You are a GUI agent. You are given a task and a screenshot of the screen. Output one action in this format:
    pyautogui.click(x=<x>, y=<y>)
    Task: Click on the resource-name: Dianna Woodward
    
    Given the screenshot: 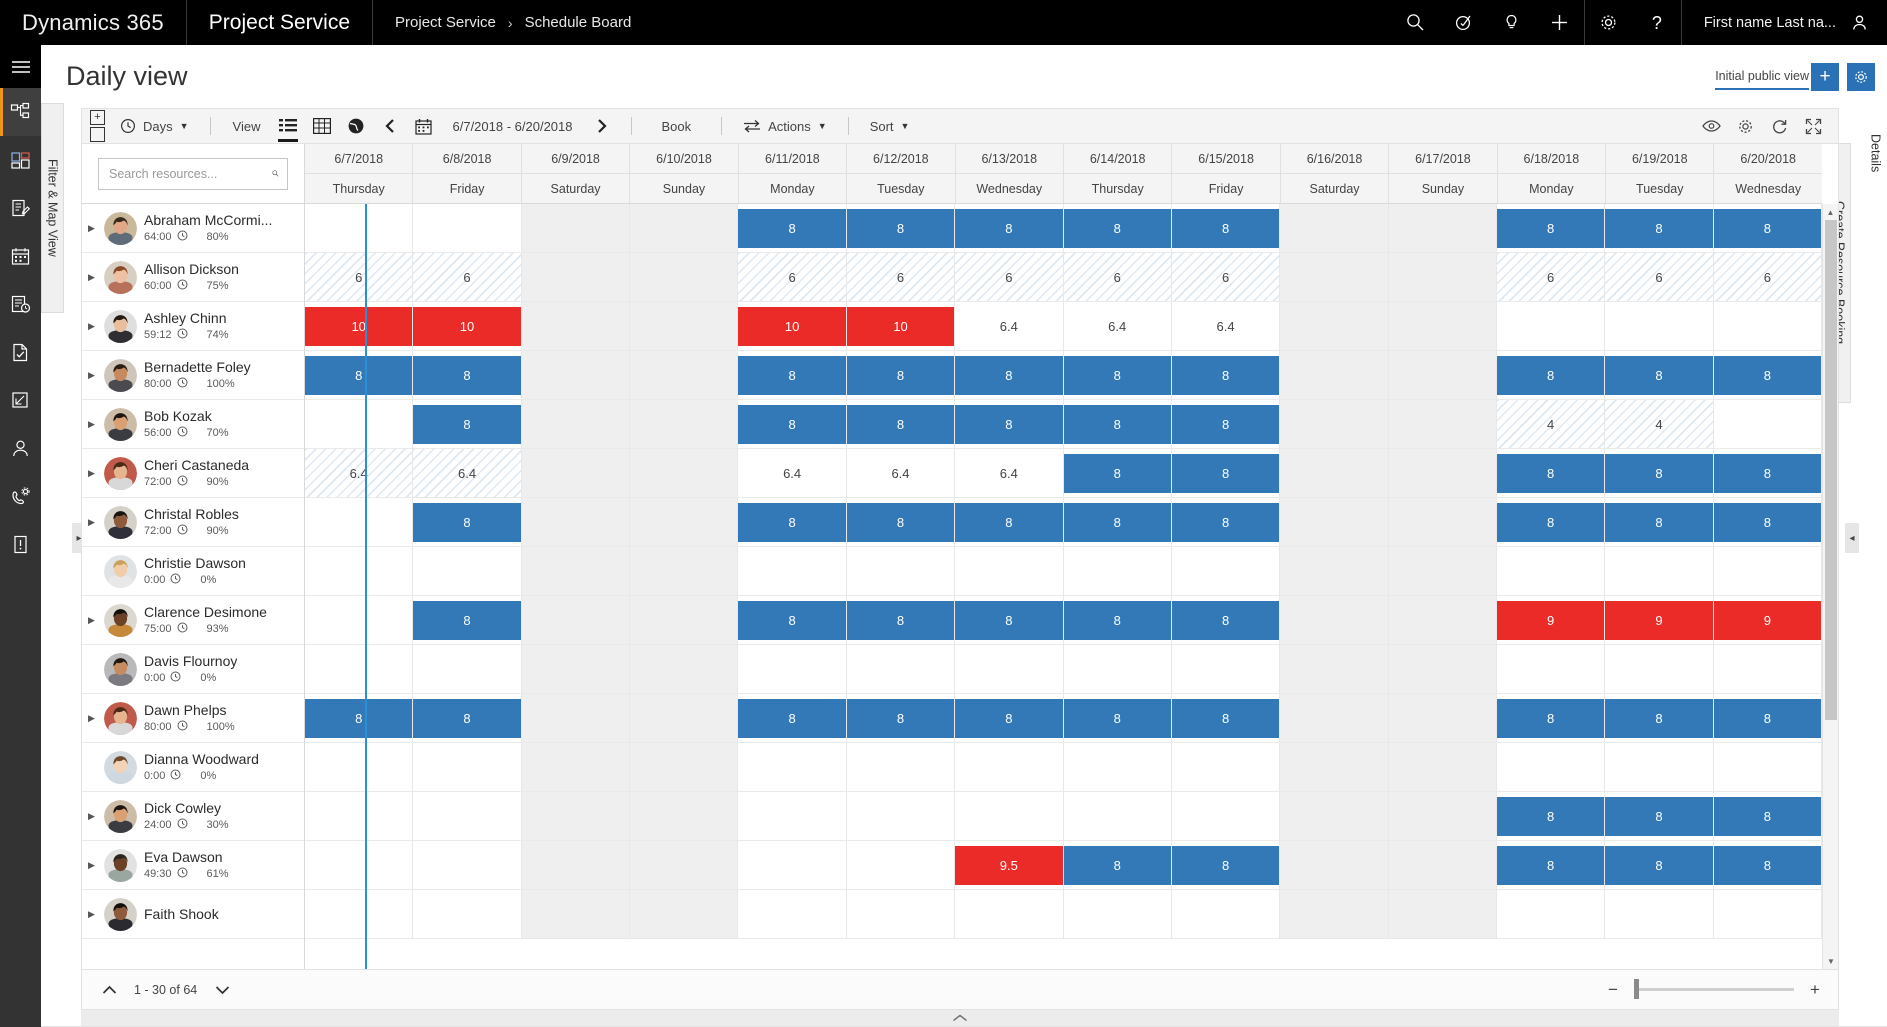 What is the action you would take?
    pyautogui.click(x=201, y=759)
    